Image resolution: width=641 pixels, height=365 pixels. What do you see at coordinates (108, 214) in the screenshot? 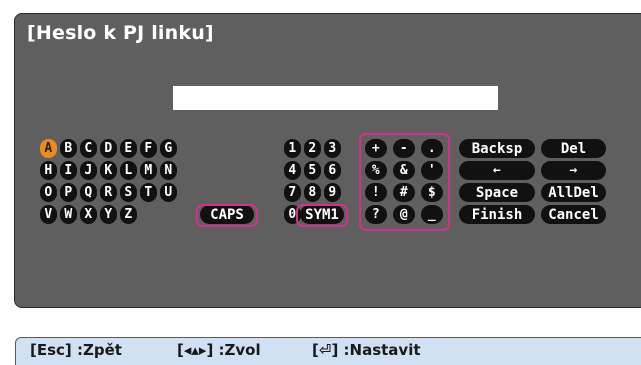
I see `key-letter-y: Y` at bounding box center [108, 214].